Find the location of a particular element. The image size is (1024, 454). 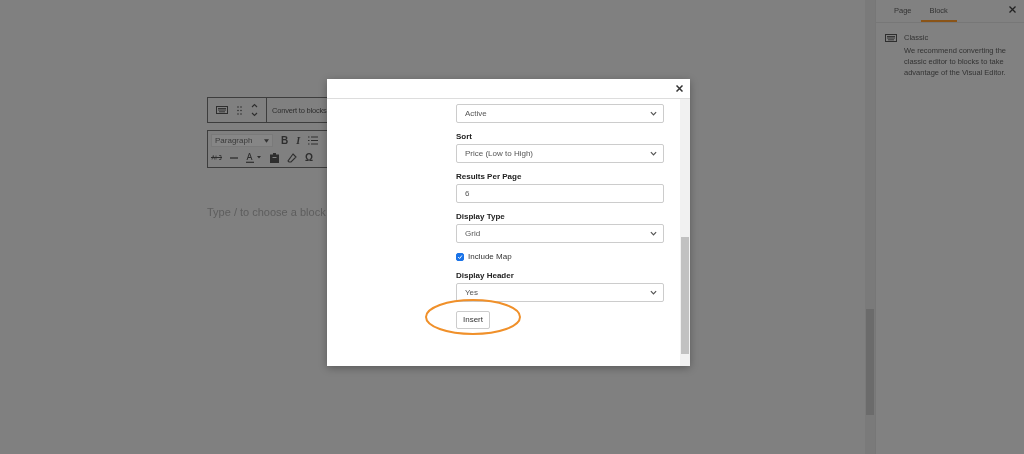

select-field: Yes is located at coordinates (560, 292).